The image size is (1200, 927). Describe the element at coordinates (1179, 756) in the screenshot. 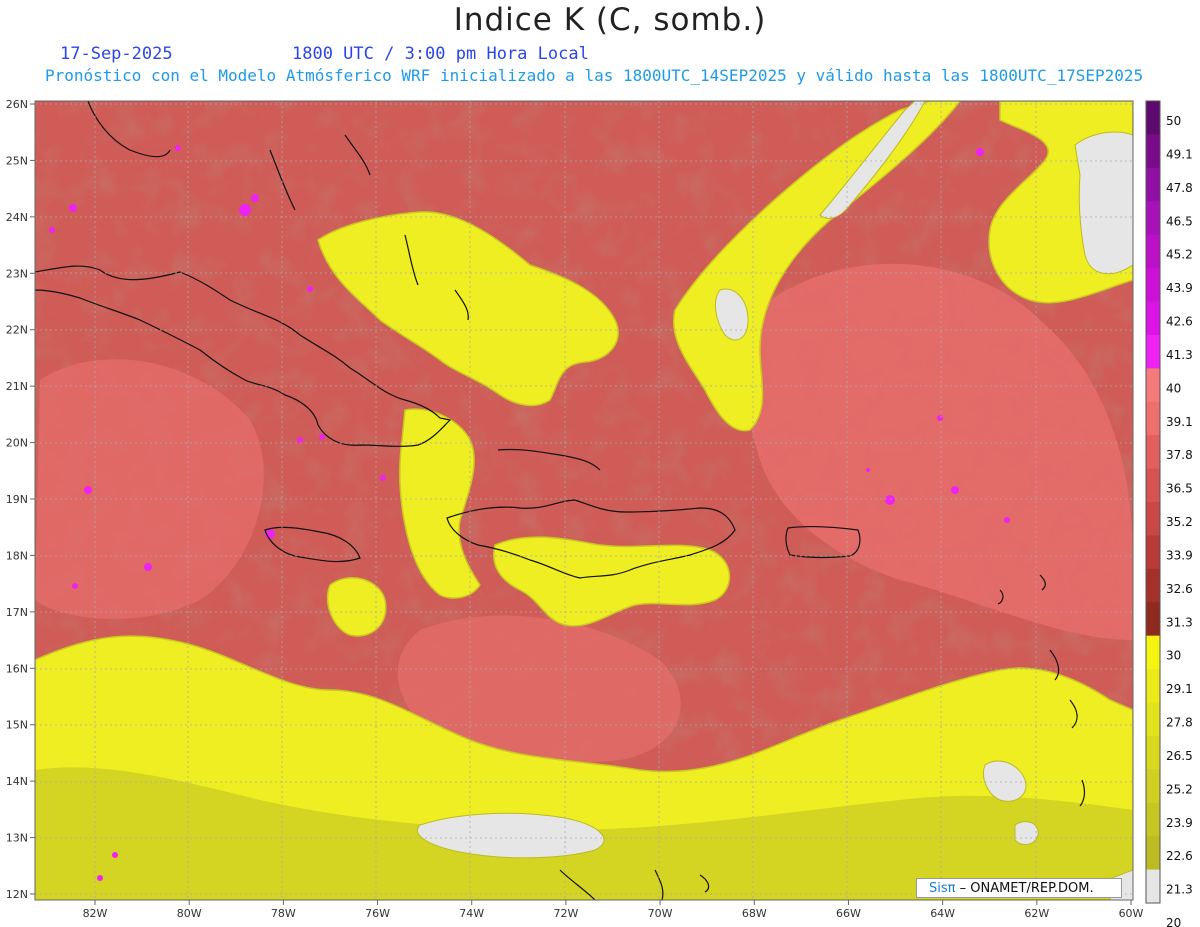

I see `colorbar-label: 26.5` at that location.